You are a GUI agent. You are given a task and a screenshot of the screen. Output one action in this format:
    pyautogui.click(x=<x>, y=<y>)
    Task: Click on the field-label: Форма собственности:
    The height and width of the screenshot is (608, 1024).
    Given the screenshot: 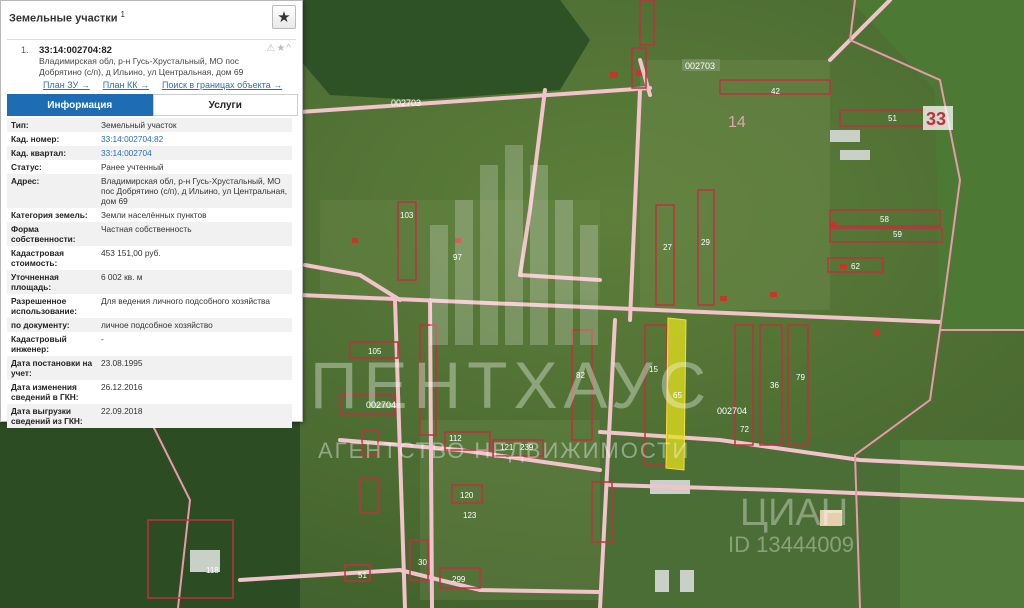 What is the action you would take?
    pyautogui.click(x=52, y=234)
    